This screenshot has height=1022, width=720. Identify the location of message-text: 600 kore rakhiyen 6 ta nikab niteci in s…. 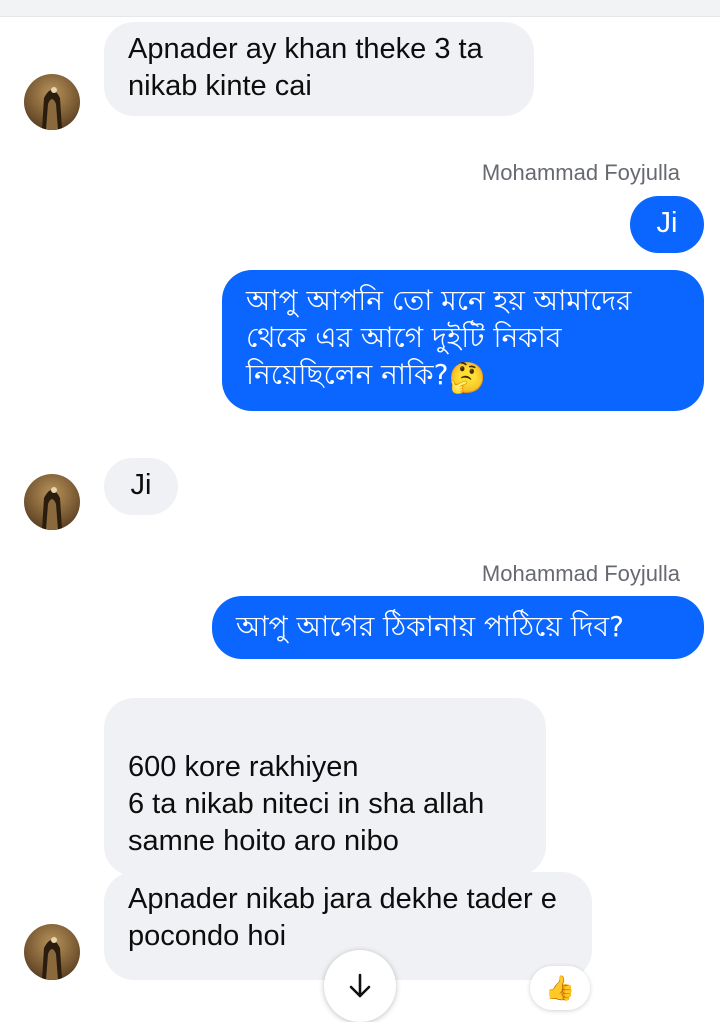
(306, 804).